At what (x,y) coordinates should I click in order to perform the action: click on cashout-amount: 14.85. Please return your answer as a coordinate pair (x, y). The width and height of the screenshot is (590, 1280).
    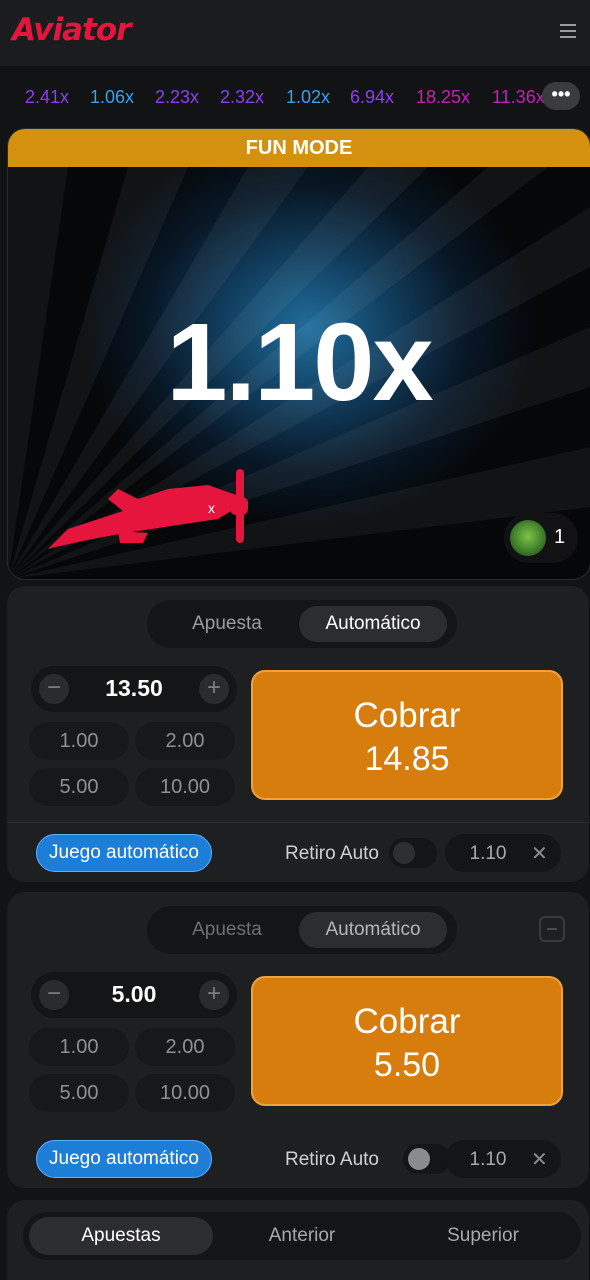
    Looking at the image, I should click on (407, 759).